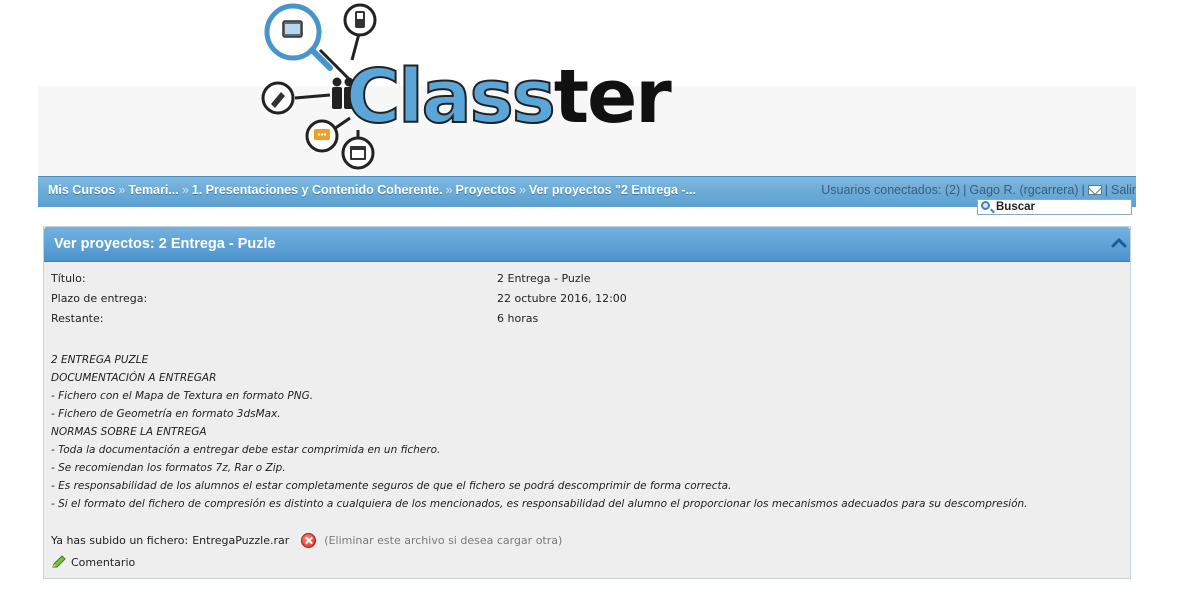 Image resolution: width=1195 pixels, height=604 pixels. I want to click on uploaded-prefix: Ya has subido un fichero:, so click(120, 540).